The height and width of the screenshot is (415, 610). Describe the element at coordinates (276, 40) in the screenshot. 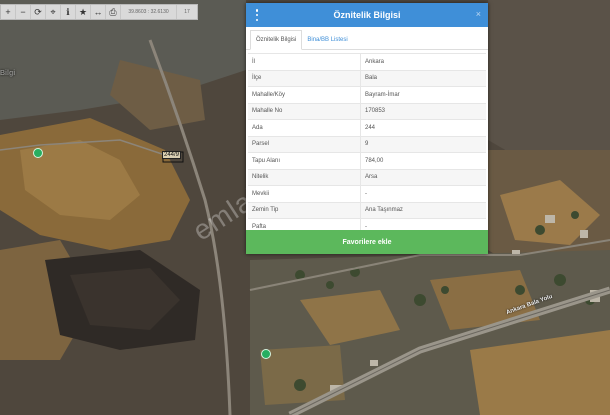

I see `tab-attributes: Öznitelik Bilgisi` at that location.